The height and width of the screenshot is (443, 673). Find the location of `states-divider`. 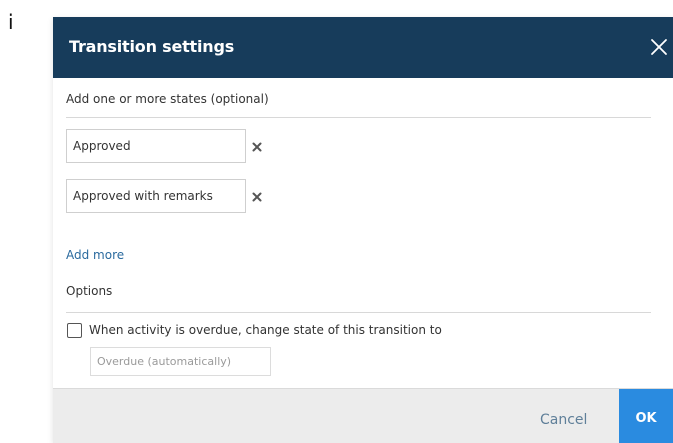

states-divider is located at coordinates (358, 117).